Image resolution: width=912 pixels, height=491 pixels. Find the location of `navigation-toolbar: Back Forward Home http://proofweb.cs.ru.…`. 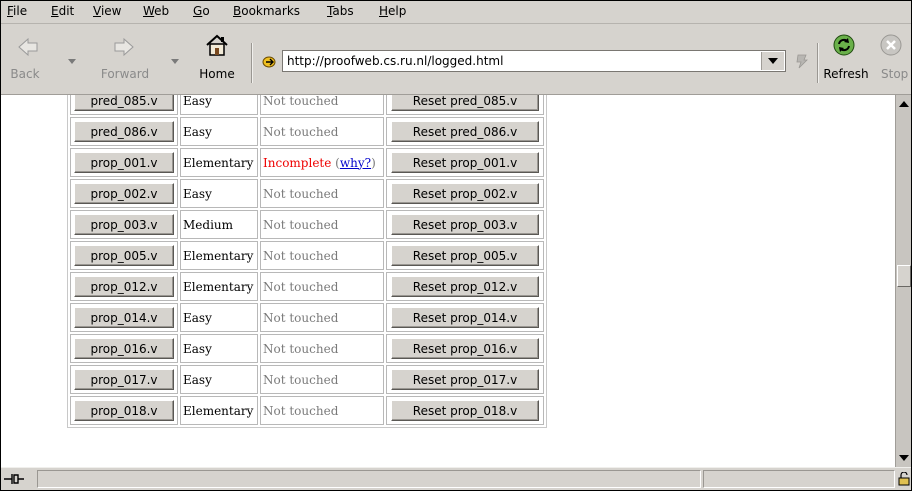

navigation-toolbar: Back Forward Home http://proofweb.cs.ru.… is located at coordinates (456, 59).